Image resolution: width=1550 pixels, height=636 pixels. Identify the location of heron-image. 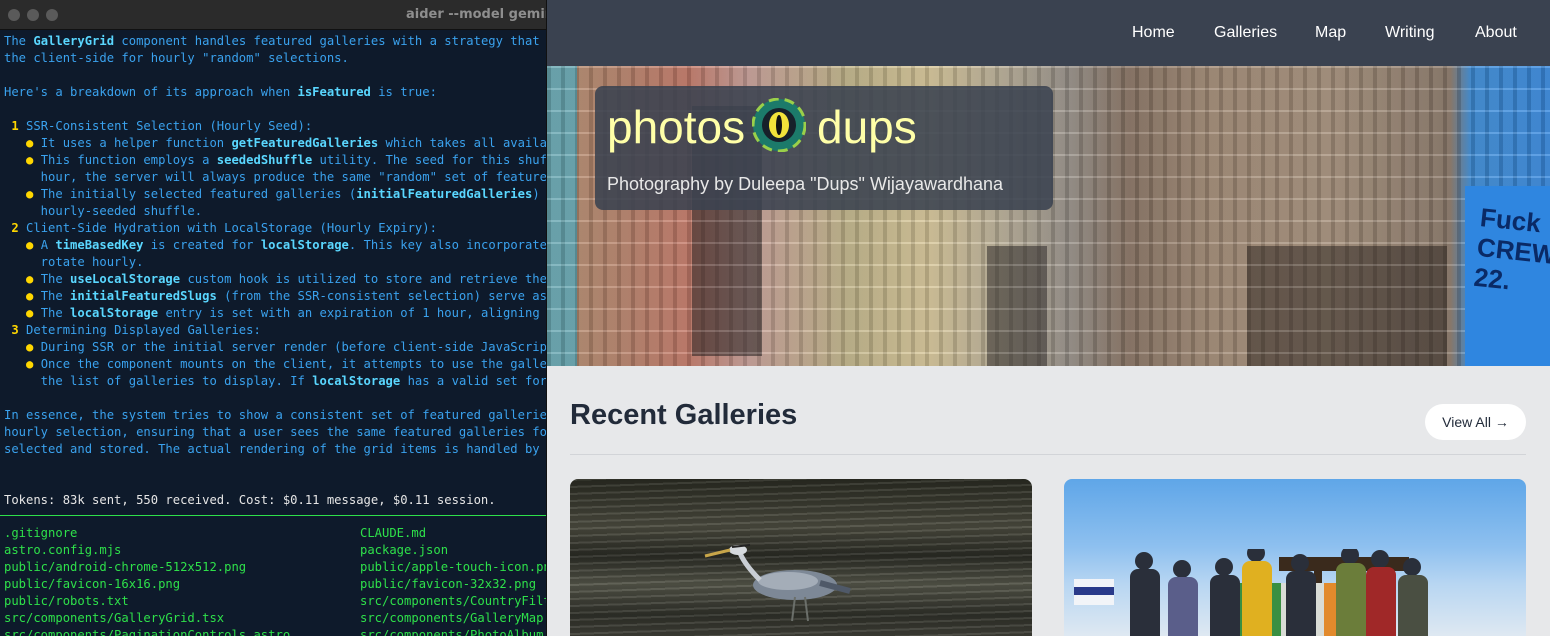
(777, 583).